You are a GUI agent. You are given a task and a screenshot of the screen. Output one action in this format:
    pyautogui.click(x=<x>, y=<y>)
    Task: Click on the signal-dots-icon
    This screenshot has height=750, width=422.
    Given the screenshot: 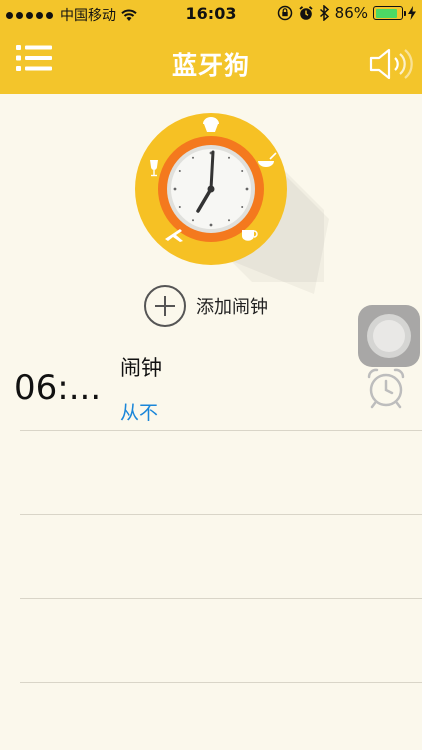 What is the action you would take?
    pyautogui.click(x=29, y=15)
    